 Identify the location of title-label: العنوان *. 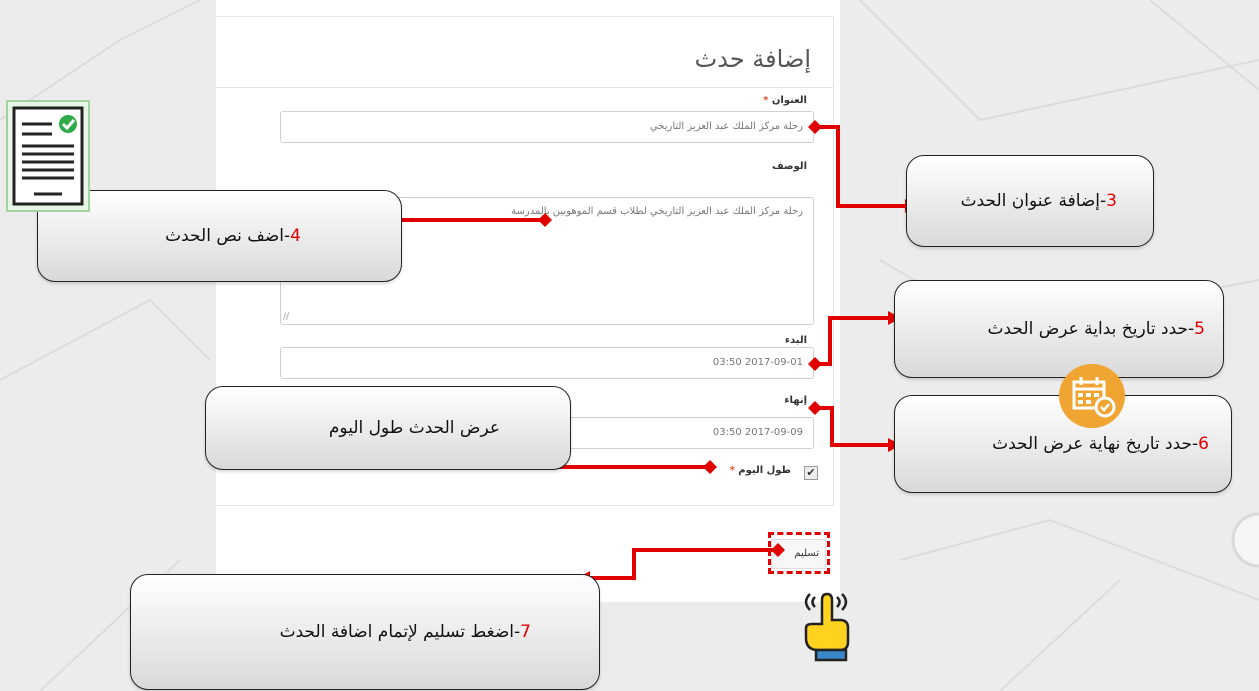
(785, 100).